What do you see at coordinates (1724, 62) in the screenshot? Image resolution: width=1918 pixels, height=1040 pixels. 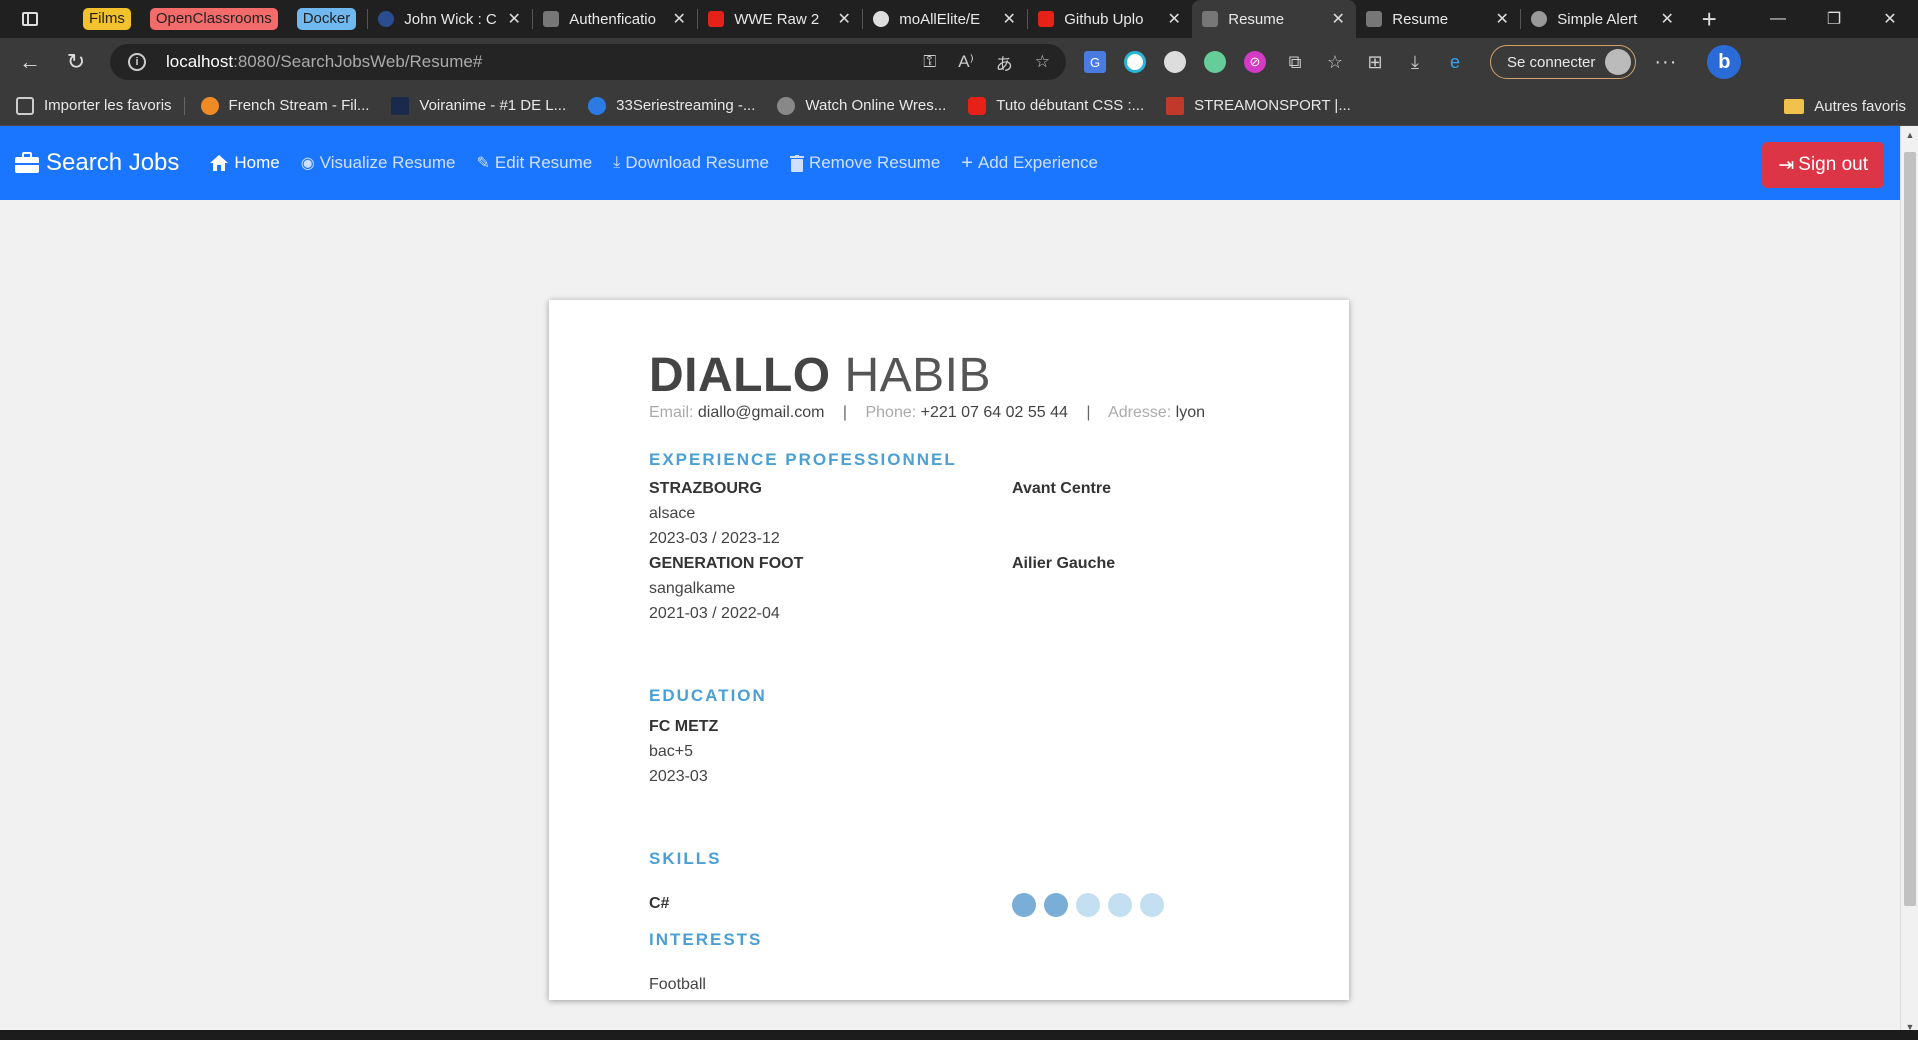 I see `bing-icon: b` at bounding box center [1724, 62].